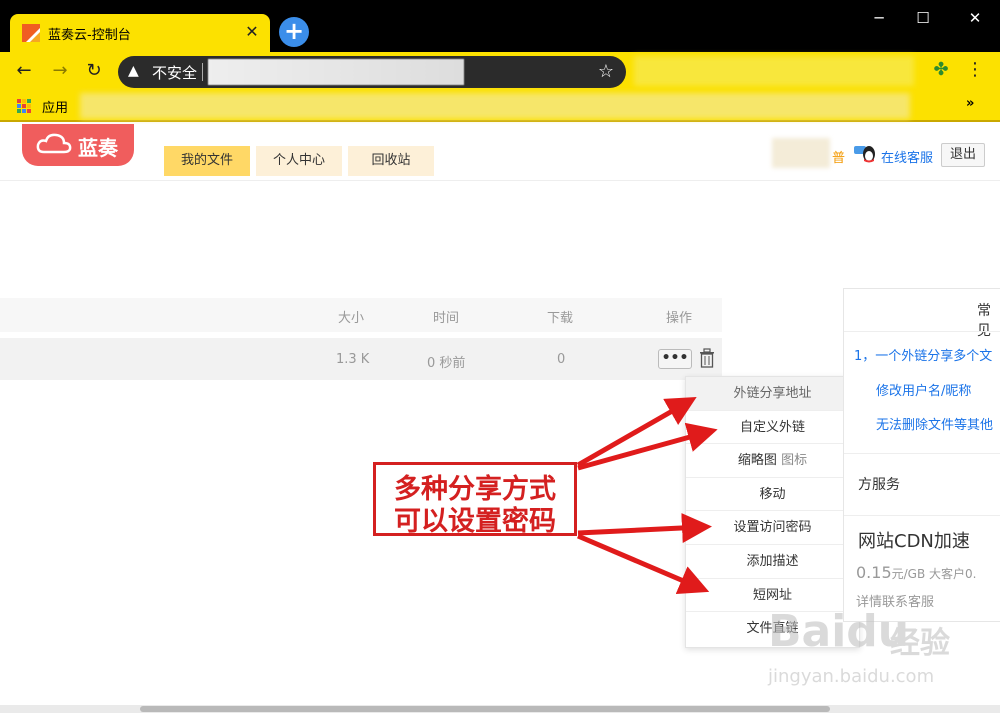 The image size is (1000, 713). I want to click on extension-clover-icon: ✤, so click(941, 70).